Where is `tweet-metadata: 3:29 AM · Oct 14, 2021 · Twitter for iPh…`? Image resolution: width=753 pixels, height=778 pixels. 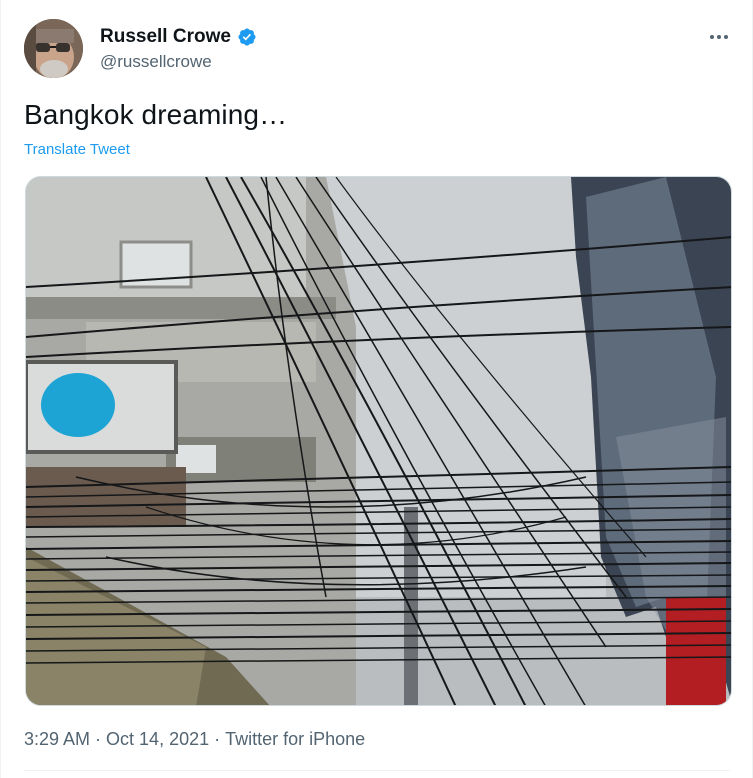 tweet-metadata: 3:29 AM · Oct 14, 2021 · Twitter for iPh… is located at coordinates (194, 739).